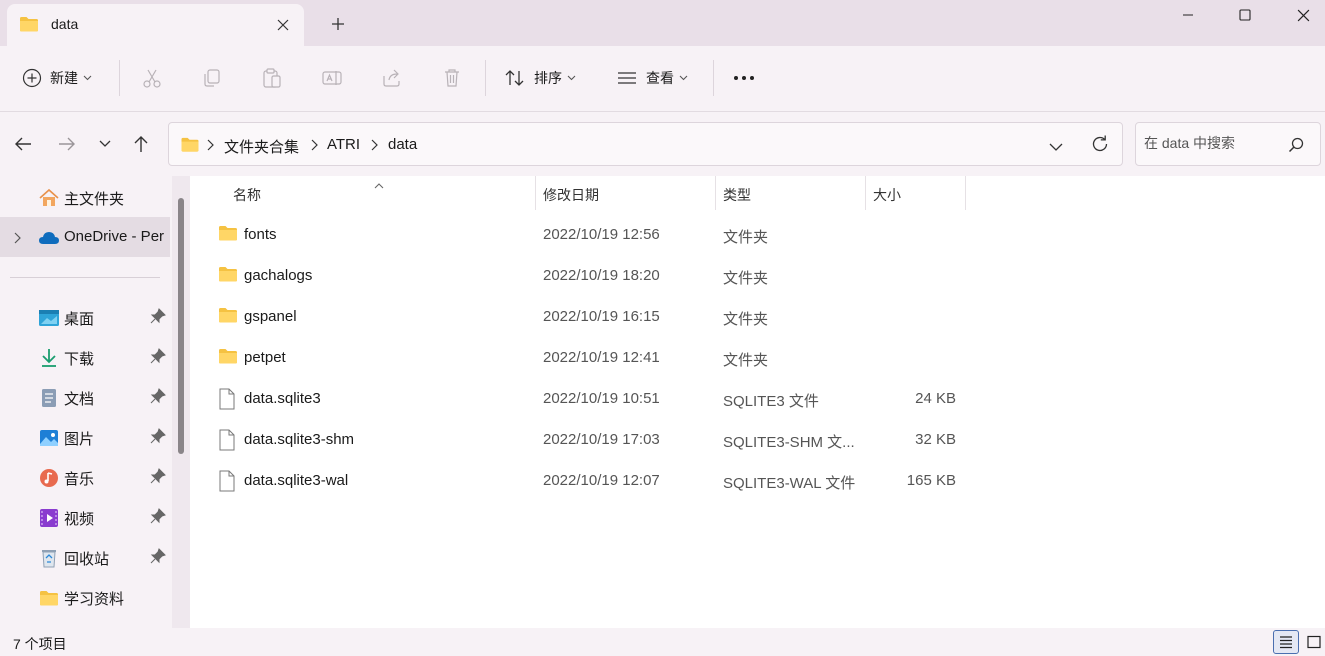 Image resolution: width=1325 pixels, height=656 pixels. What do you see at coordinates (744, 78) in the screenshot?
I see `more-options-button` at bounding box center [744, 78].